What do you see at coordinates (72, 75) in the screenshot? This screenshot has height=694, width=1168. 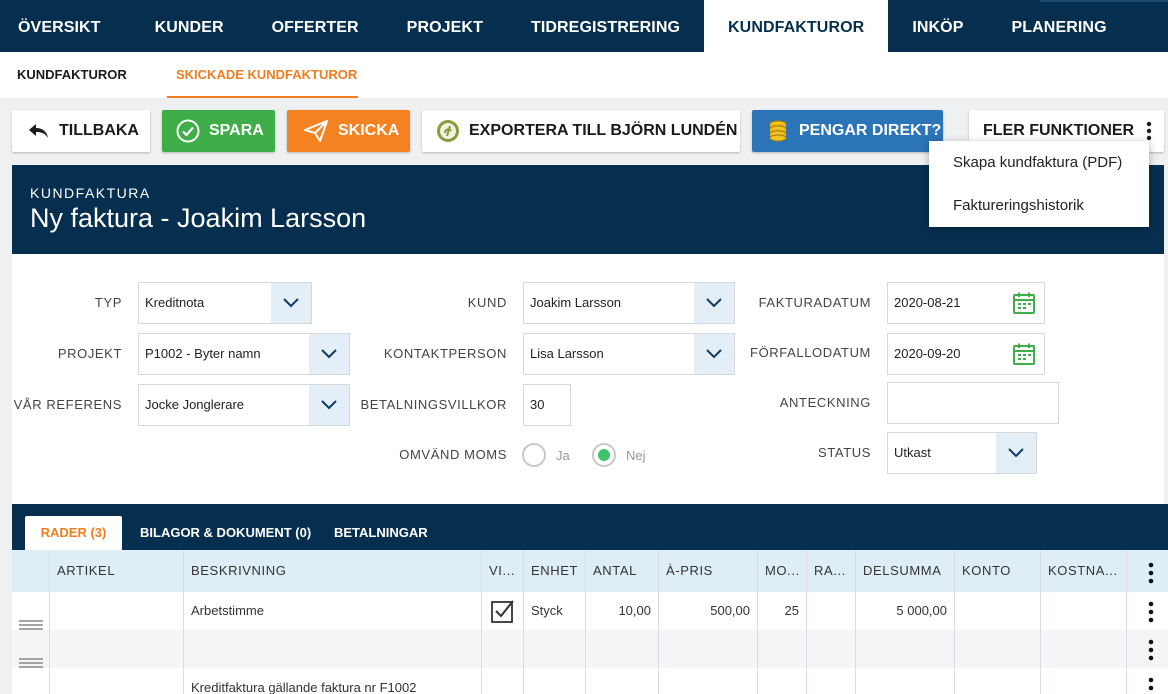 I see `subnav-item-kundfakturor: KUNDFAKTUROR` at bounding box center [72, 75].